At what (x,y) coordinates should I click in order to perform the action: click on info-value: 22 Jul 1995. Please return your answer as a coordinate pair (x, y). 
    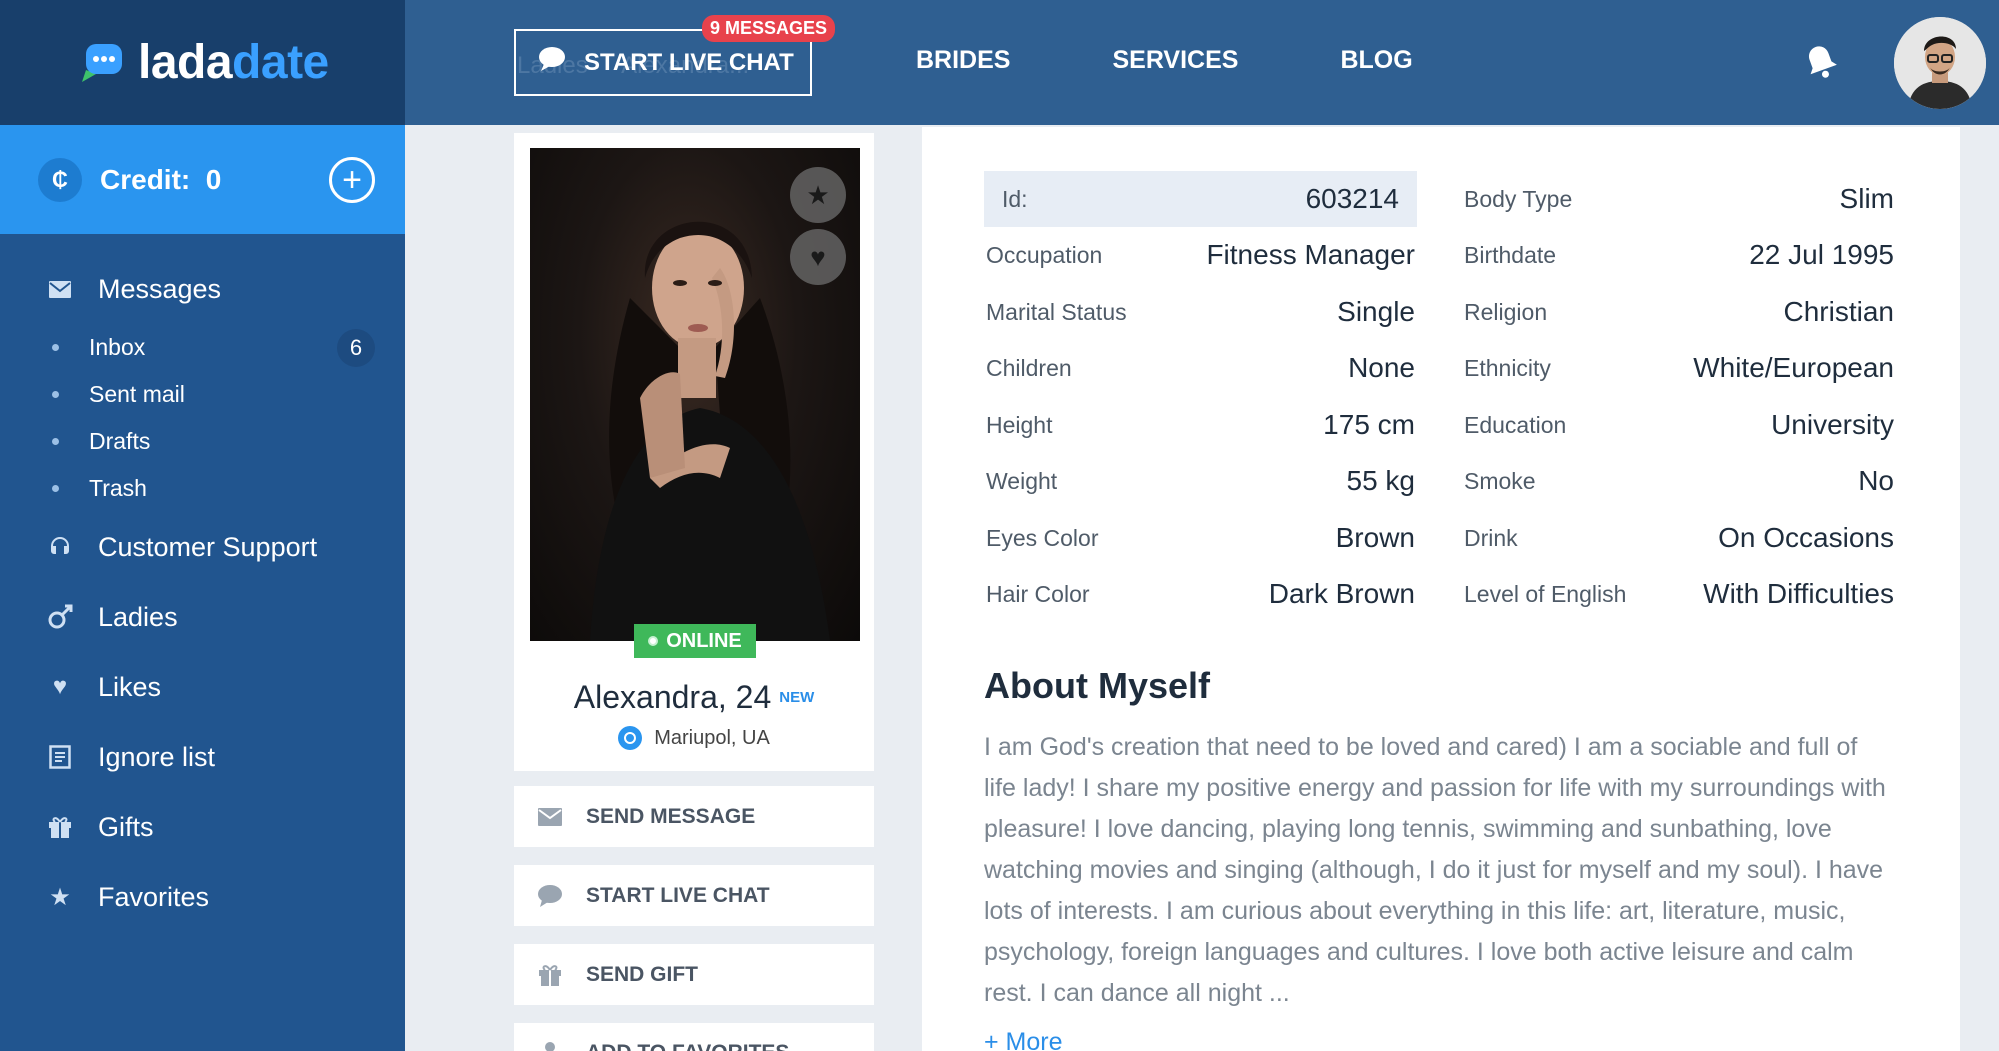
    Looking at the image, I should click on (1821, 254).